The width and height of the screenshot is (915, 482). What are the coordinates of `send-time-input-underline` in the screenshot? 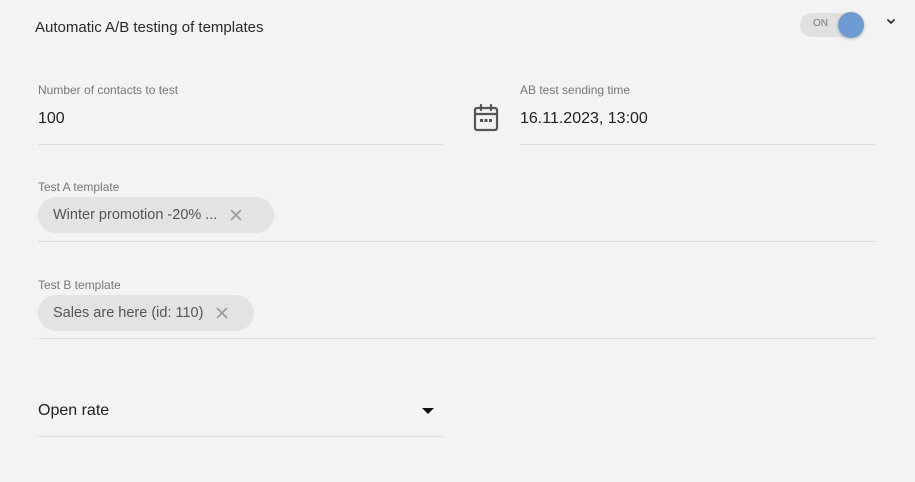 It's located at (697, 144).